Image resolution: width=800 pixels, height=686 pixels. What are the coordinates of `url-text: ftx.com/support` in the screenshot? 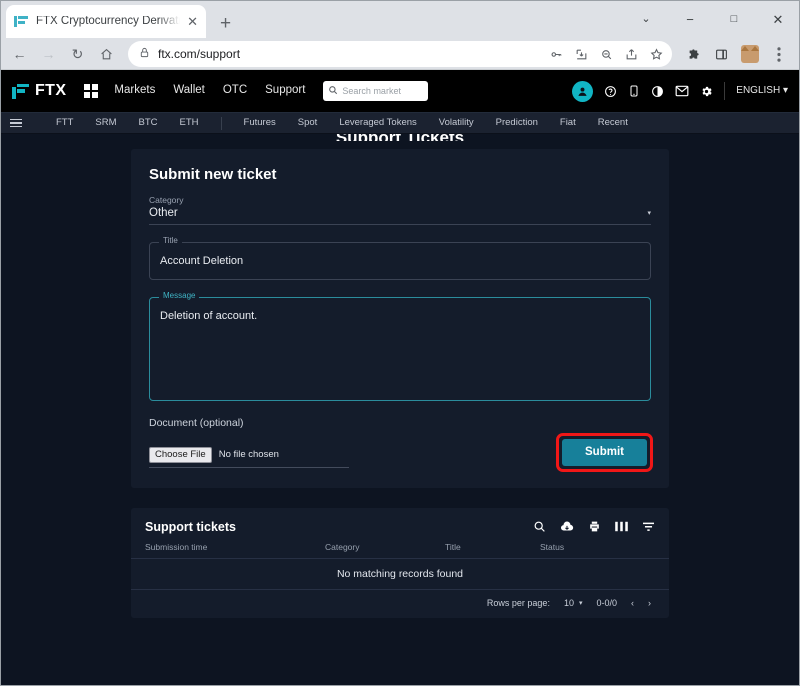 It's located at (199, 54).